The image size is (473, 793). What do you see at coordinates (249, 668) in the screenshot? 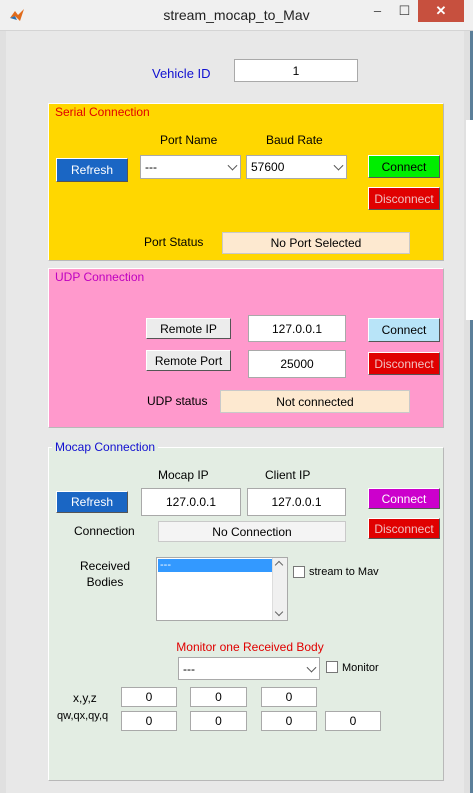
I see `monitor-body-select: ---` at bounding box center [249, 668].